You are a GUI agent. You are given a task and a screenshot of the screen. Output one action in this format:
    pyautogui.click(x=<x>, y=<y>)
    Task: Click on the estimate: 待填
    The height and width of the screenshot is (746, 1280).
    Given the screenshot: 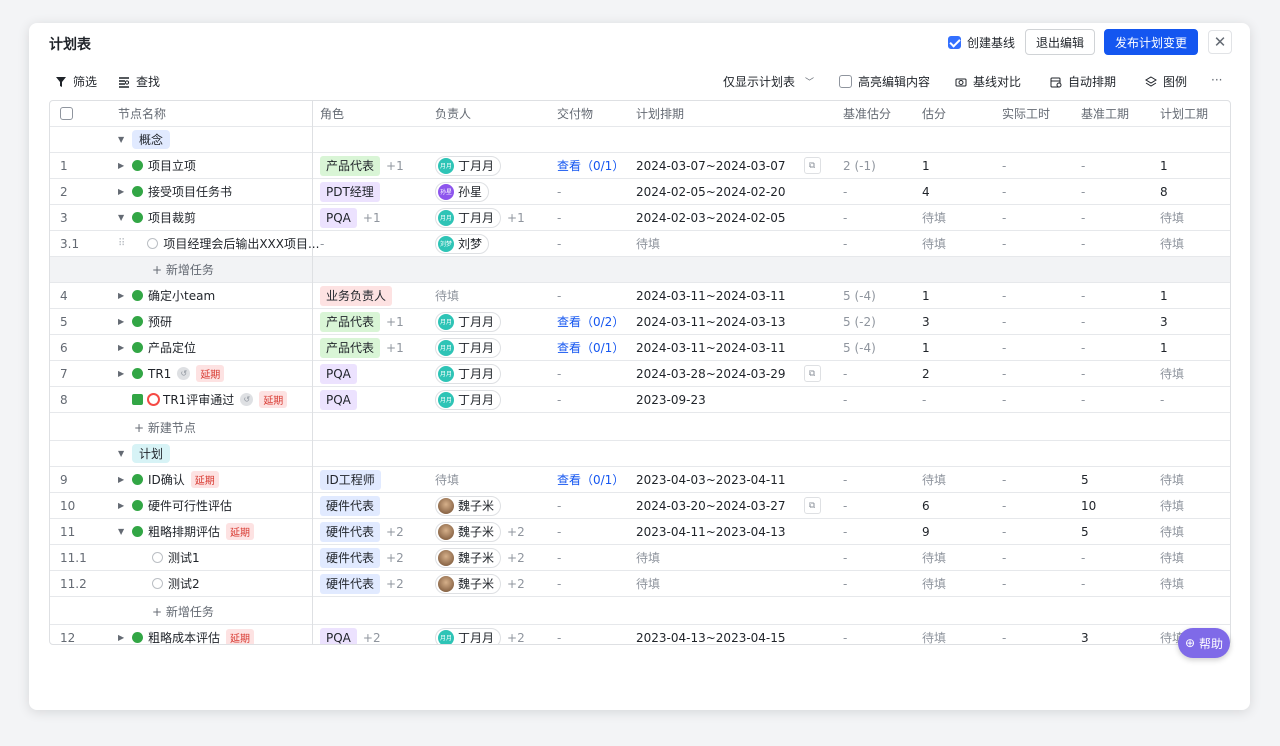 What is the action you would take?
    pyautogui.click(x=934, y=557)
    